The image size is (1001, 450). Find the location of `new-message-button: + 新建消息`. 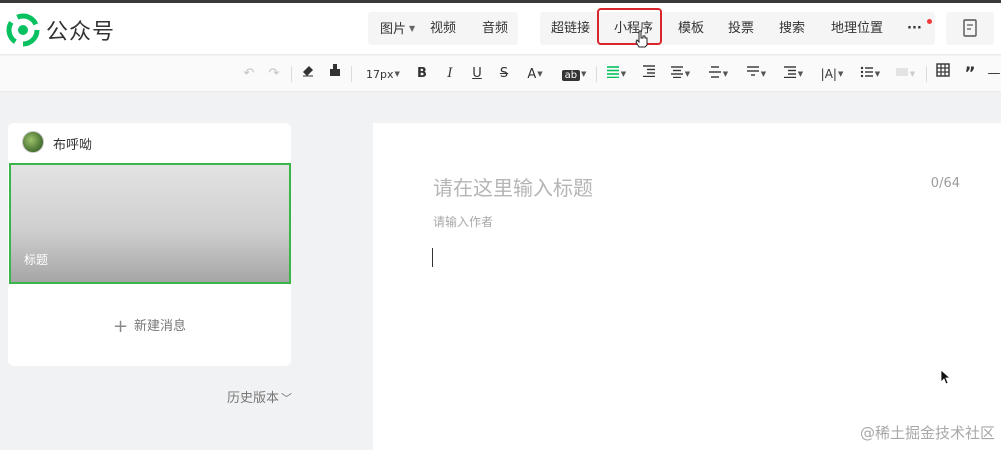

new-message-button: + 新建消息 is located at coordinates (149, 326).